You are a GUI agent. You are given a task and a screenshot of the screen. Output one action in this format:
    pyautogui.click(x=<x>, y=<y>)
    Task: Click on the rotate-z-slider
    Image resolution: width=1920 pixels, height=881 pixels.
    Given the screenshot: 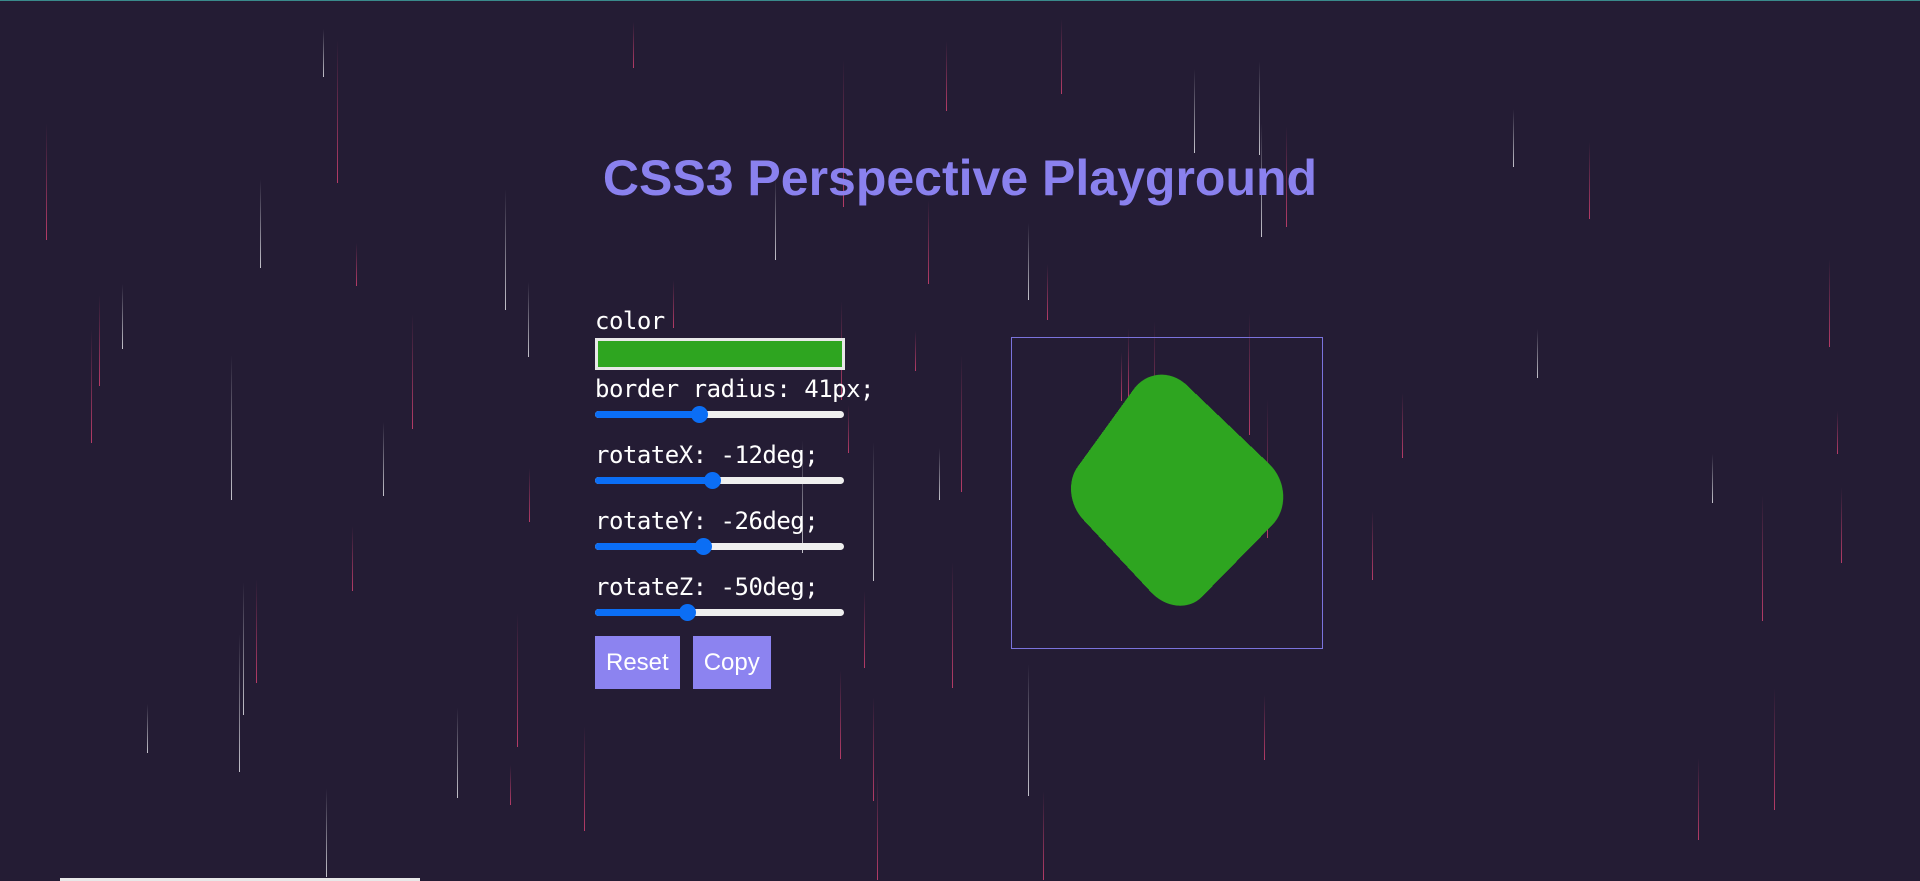 What is the action you would take?
    pyautogui.click(x=719, y=612)
    